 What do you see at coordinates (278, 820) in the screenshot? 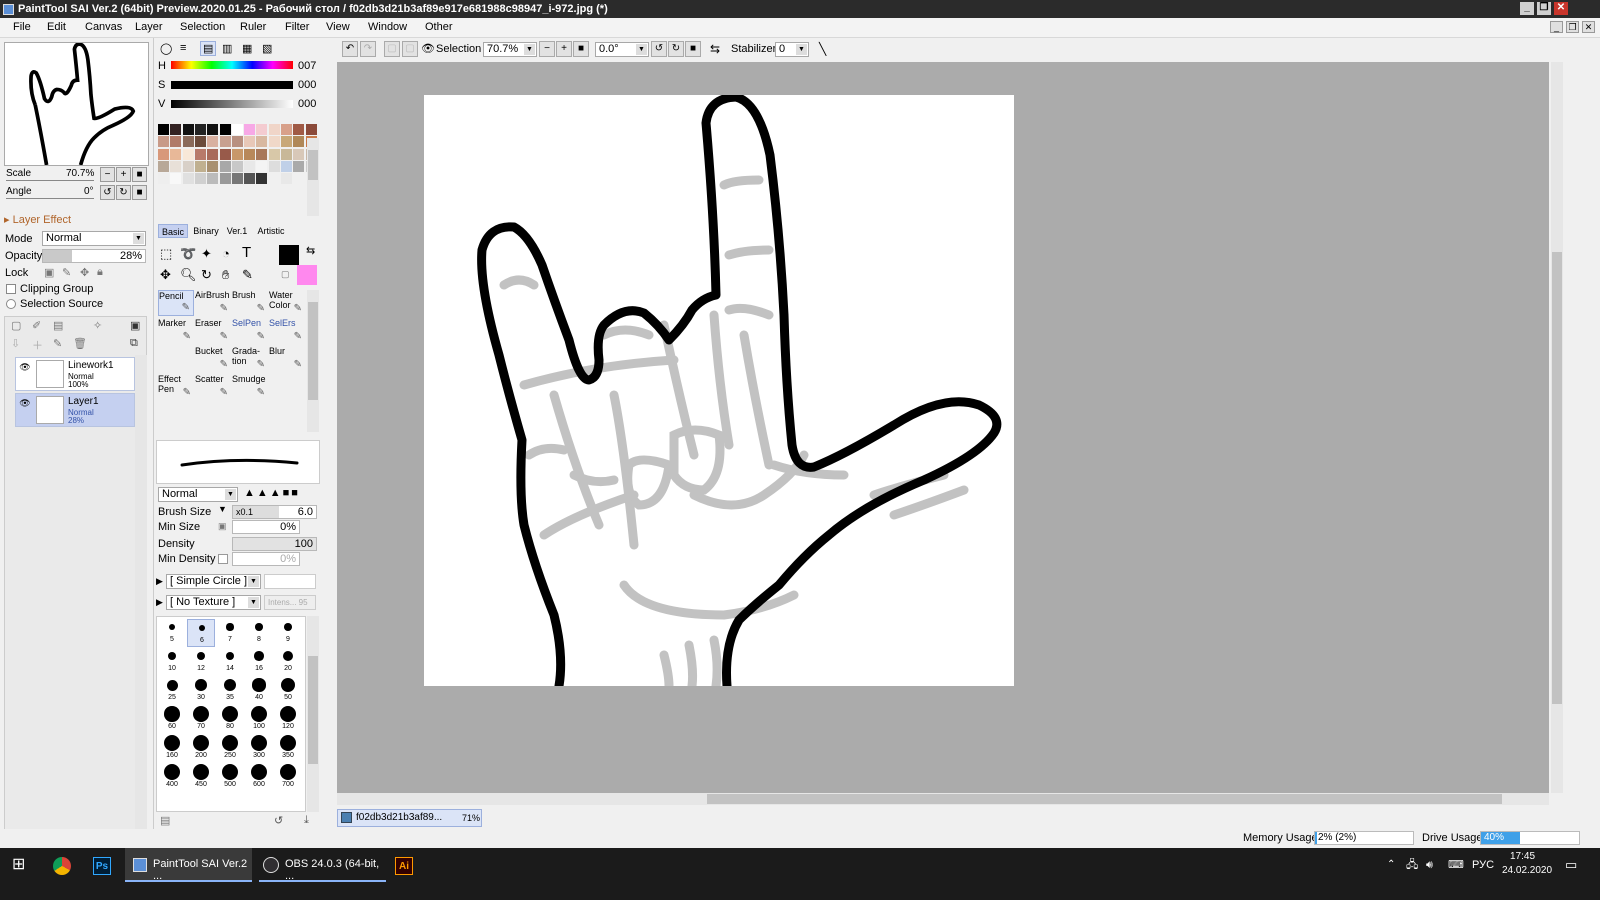
I see `preset-reset-icon: ↺` at bounding box center [278, 820].